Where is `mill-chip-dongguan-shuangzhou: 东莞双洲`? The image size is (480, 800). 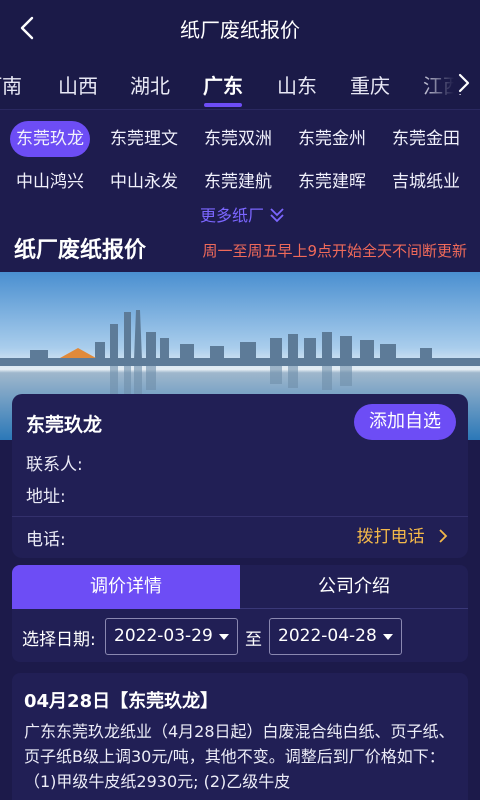 mill-chip-dongguan-shuangzhou: 东莞双洲 is located at coordinates (238, 139).